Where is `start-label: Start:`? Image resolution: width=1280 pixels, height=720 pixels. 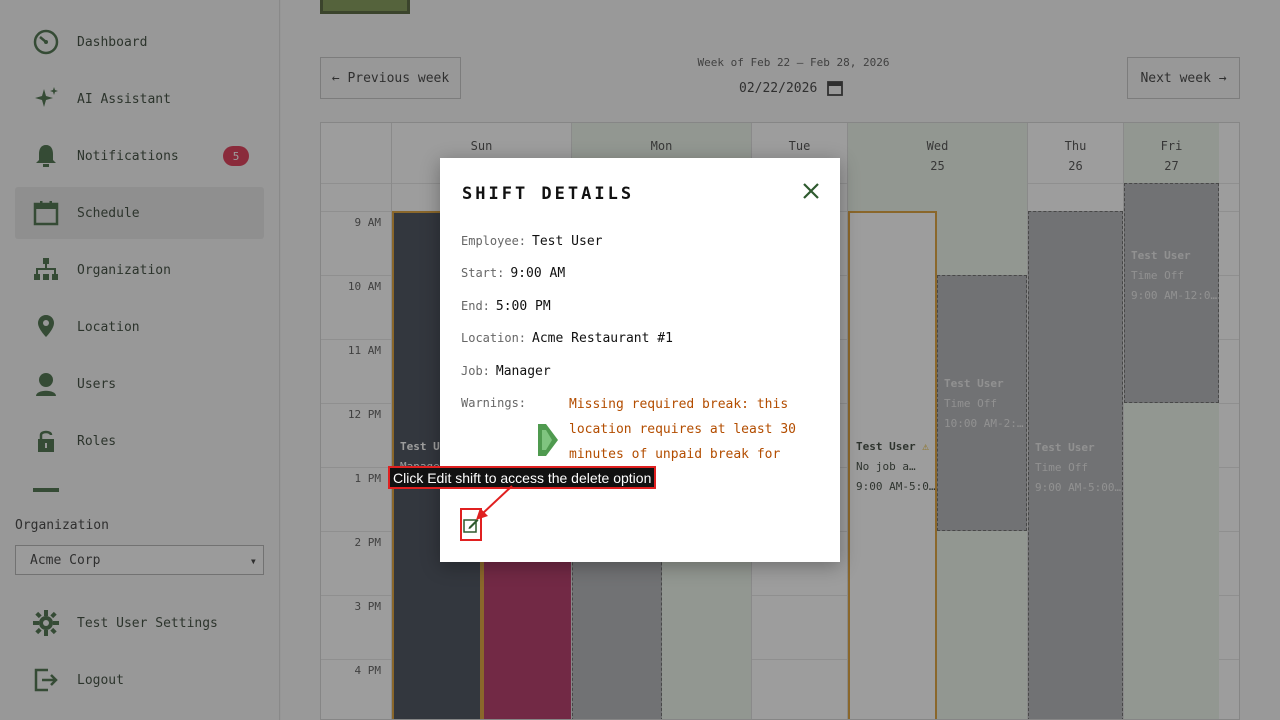 start-label: Start: is located at coordinates (483, 273).